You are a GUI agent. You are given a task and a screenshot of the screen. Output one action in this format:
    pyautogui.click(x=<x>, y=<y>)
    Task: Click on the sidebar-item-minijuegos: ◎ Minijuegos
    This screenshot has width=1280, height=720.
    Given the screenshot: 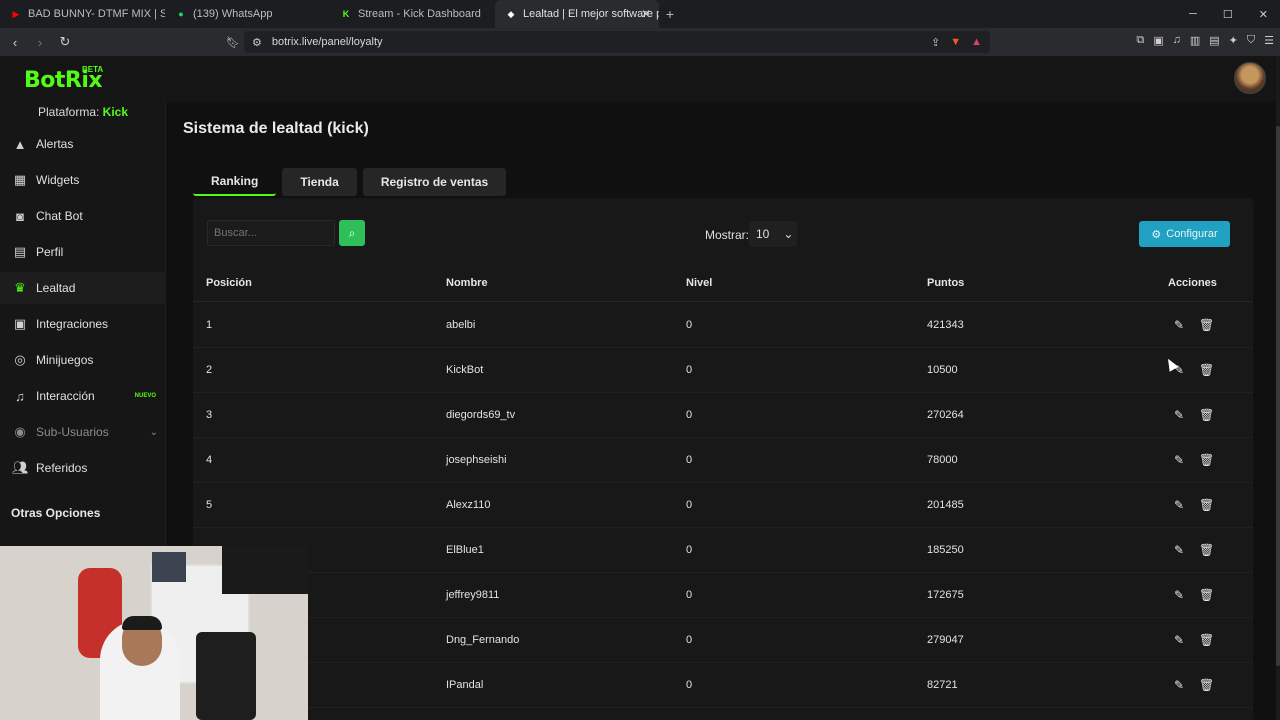 What is the action you would take?
    pyautogui.click(x=83, y=360)
    